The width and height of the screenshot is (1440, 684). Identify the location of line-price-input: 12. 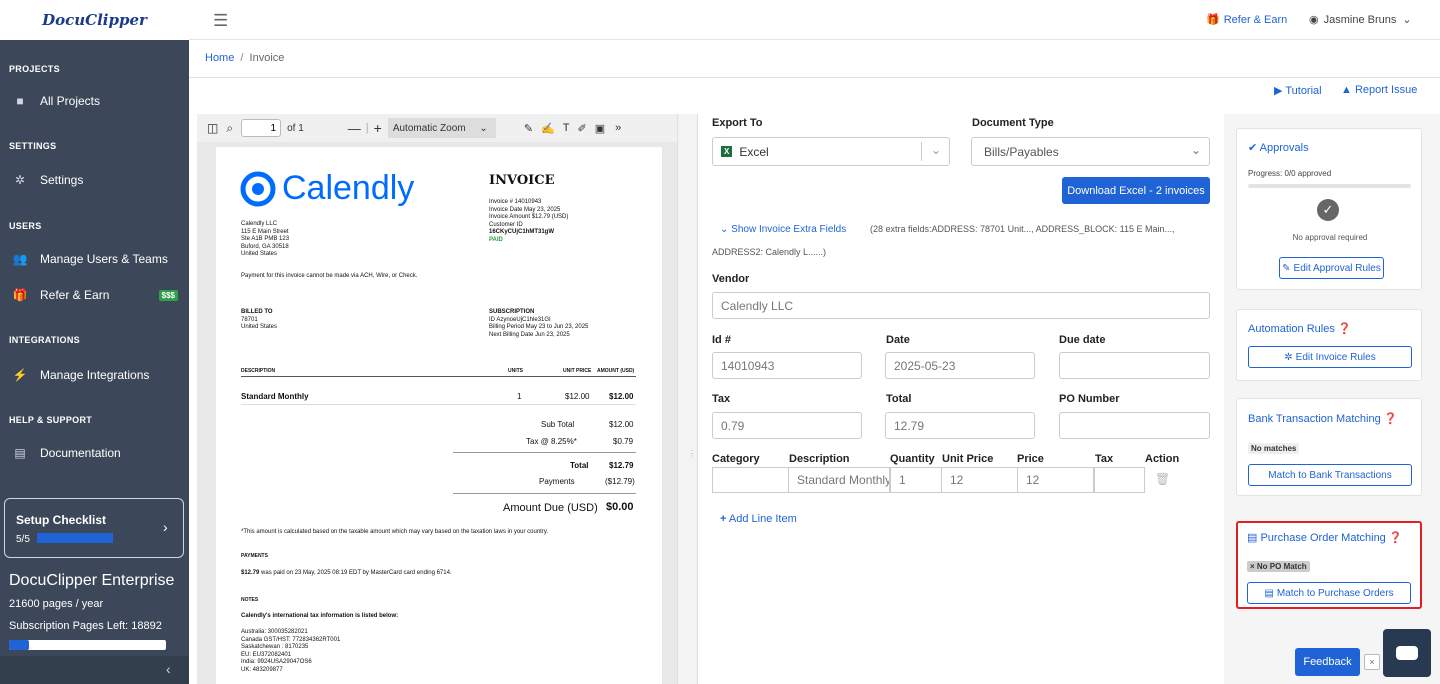
(1055, 480).